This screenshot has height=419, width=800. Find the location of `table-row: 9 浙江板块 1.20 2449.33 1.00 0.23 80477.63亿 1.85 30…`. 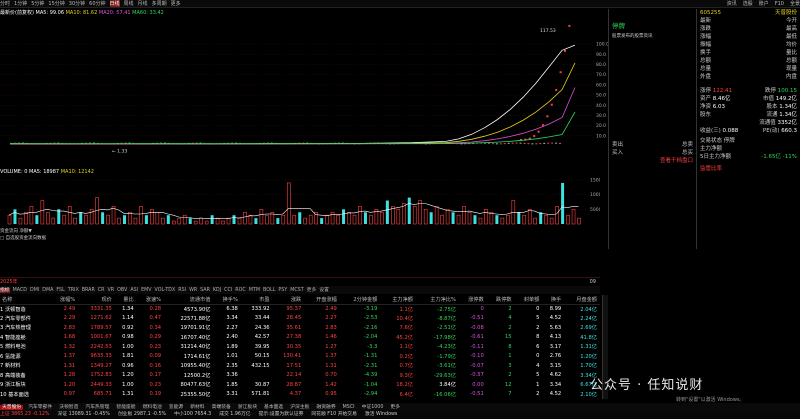

table-row: 9 浙江板块 1.20 2449.33 1.00 0.23 80477.63亿 1.85 30… is located at coordinates (300, 385).